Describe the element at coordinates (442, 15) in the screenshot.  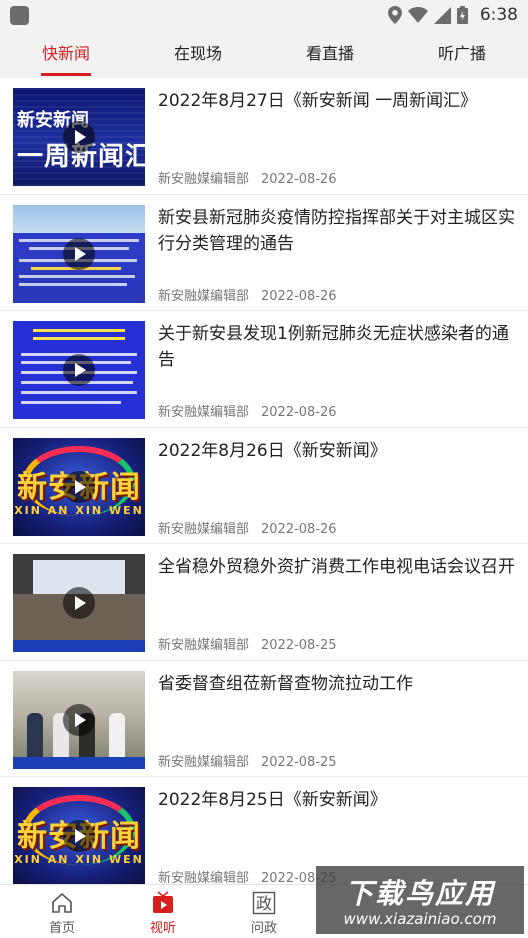
I see `signal-icon` at that location.